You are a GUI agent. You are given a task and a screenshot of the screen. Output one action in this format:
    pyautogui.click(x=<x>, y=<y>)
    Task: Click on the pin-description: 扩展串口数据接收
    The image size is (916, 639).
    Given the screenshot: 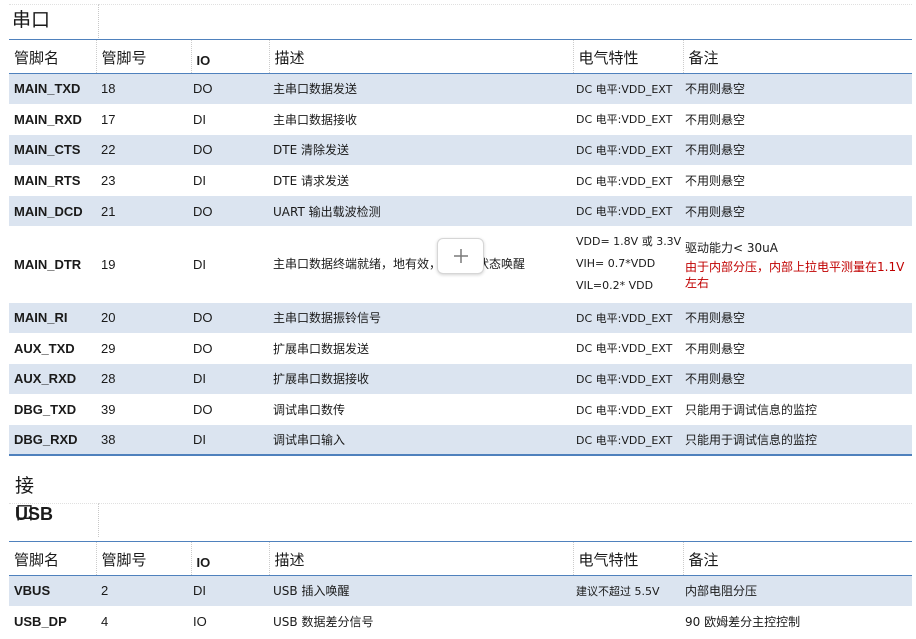 What is the action you would take?
    pyautogui.click(x=421, y=379)
    